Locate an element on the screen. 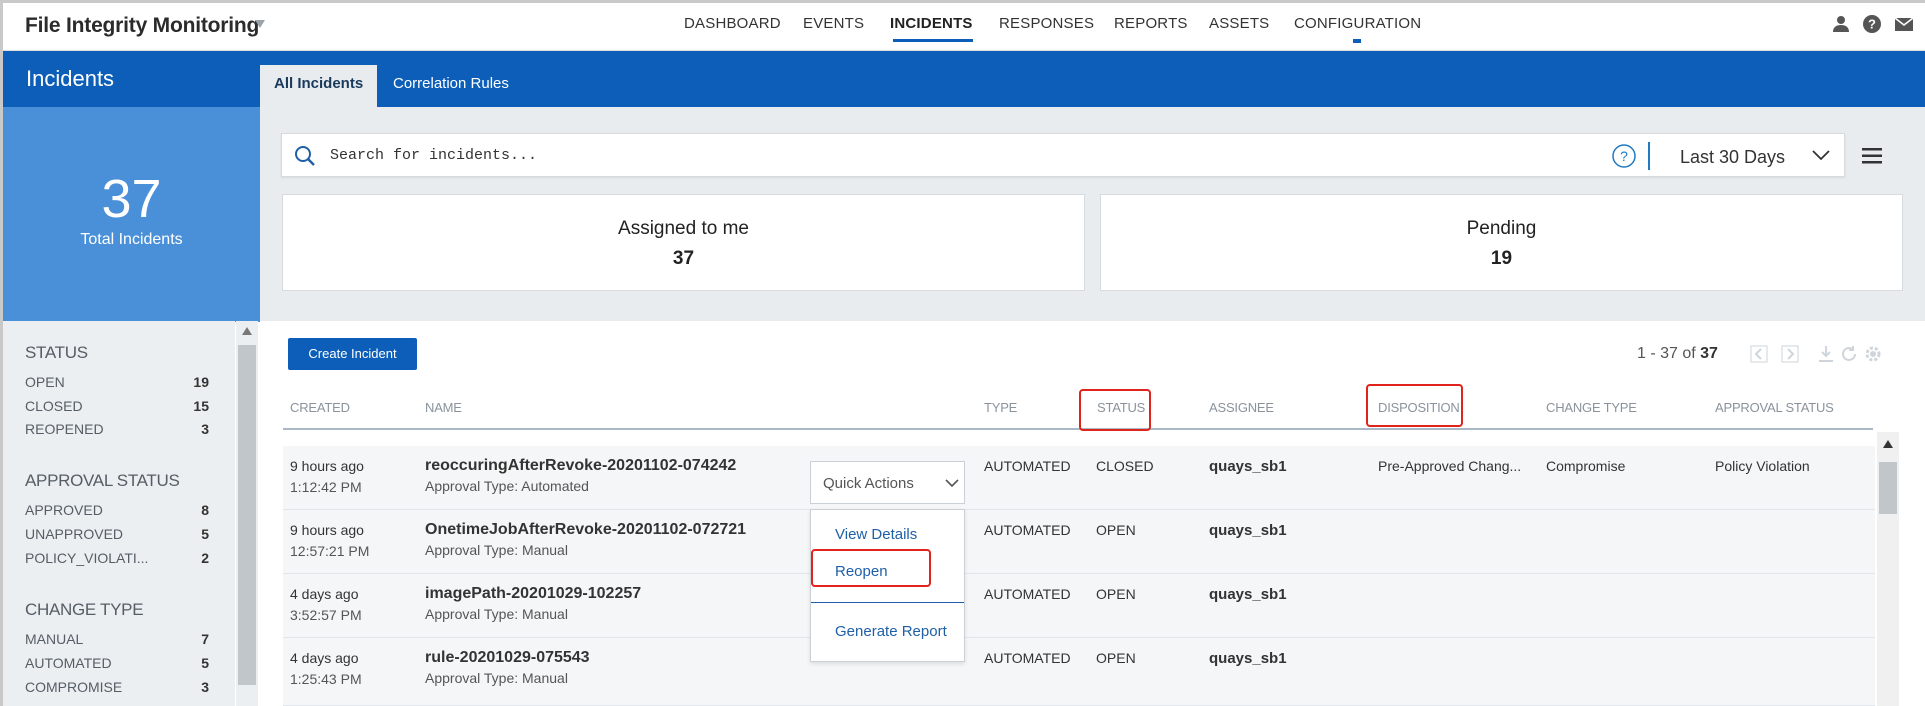 The height and width of the screenshot is (706, 1925). filter-count: 15 is located at coordinates (201, 406).